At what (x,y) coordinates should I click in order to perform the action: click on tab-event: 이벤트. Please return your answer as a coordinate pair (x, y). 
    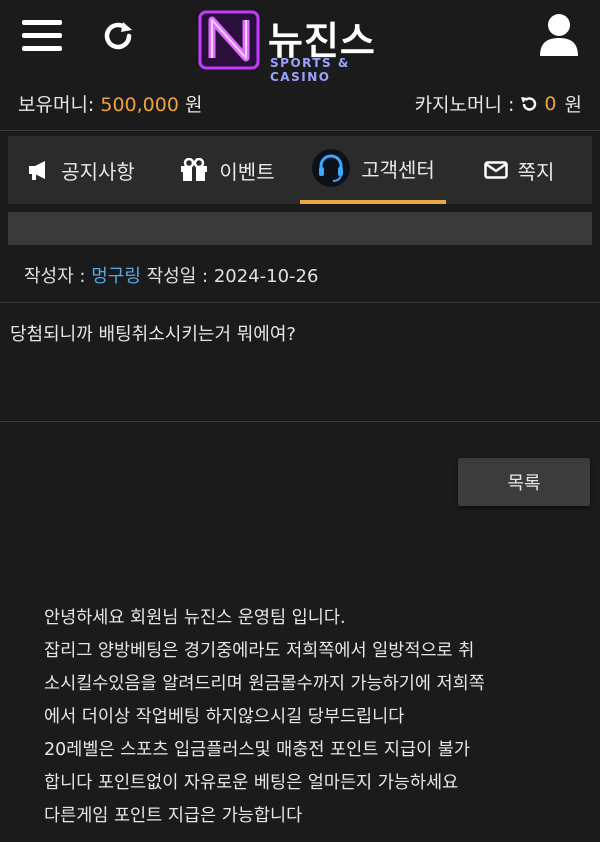
    Looking at the image, I should click on (227, 170).